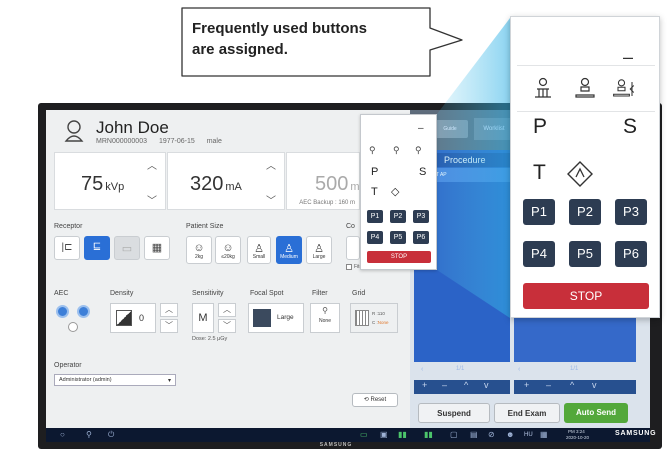 The height and width of the screenshot is (454, 672). I want to click on bucky-position-icon: ⚲, so click(396, 150).